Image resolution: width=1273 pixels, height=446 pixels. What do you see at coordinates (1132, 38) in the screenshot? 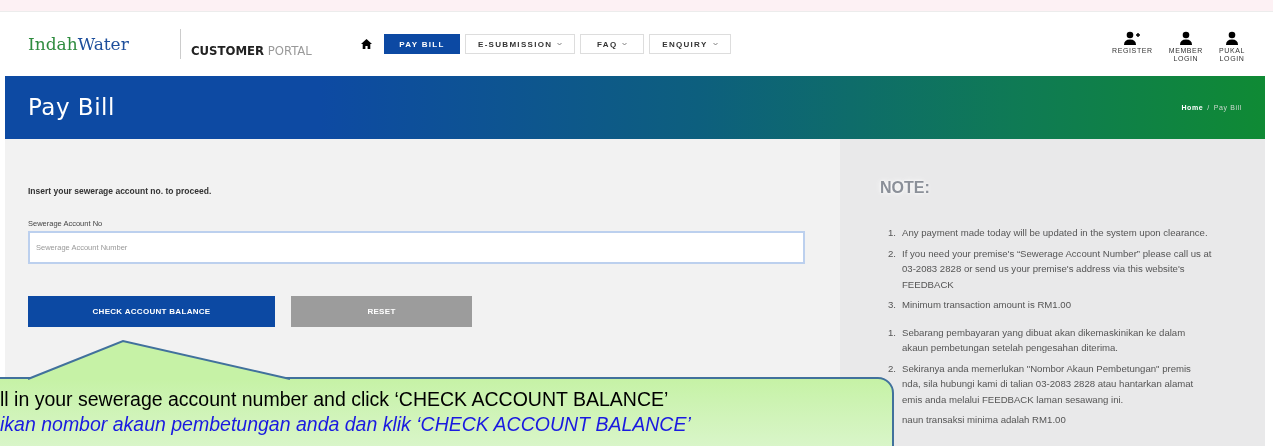
I see `add-user-icon` at bounding box center [1132, 38].